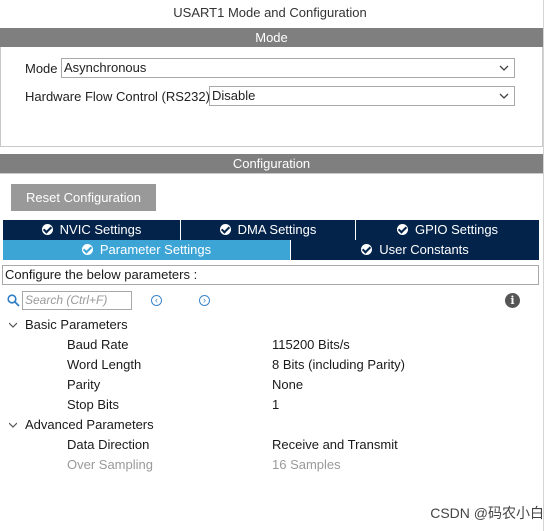 This screenshot has height=531, width=554. I want to click on watermark-text: CSDN @码农小白, so click(487, 513).